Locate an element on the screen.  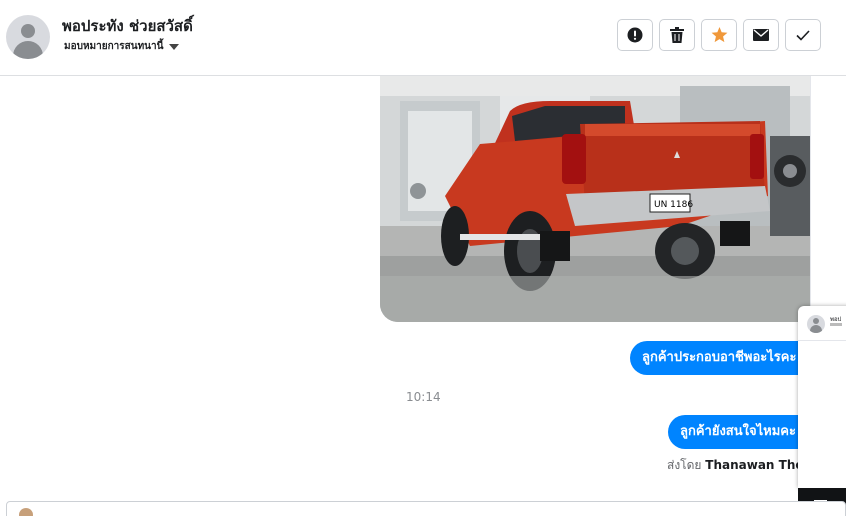
mark-done-button is located at coordinates (803, 35).